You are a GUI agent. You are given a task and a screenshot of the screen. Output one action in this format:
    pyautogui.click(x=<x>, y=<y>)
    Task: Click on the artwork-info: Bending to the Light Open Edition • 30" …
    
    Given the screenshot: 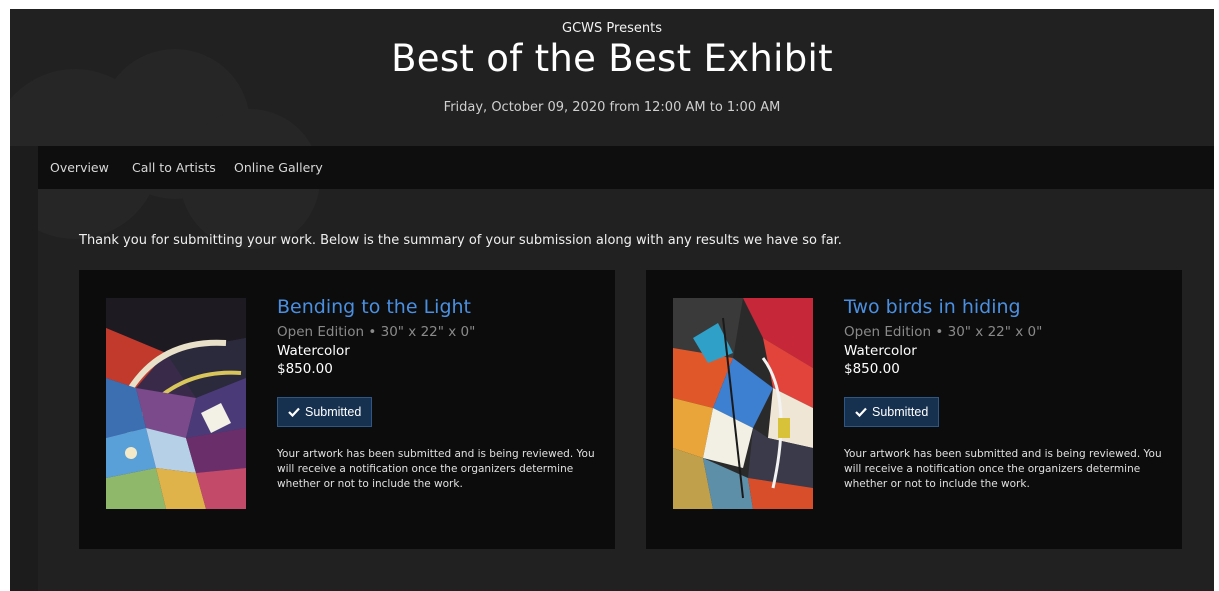 What is the action you would take?
    pyautogui.click(x=437, y=394)
    